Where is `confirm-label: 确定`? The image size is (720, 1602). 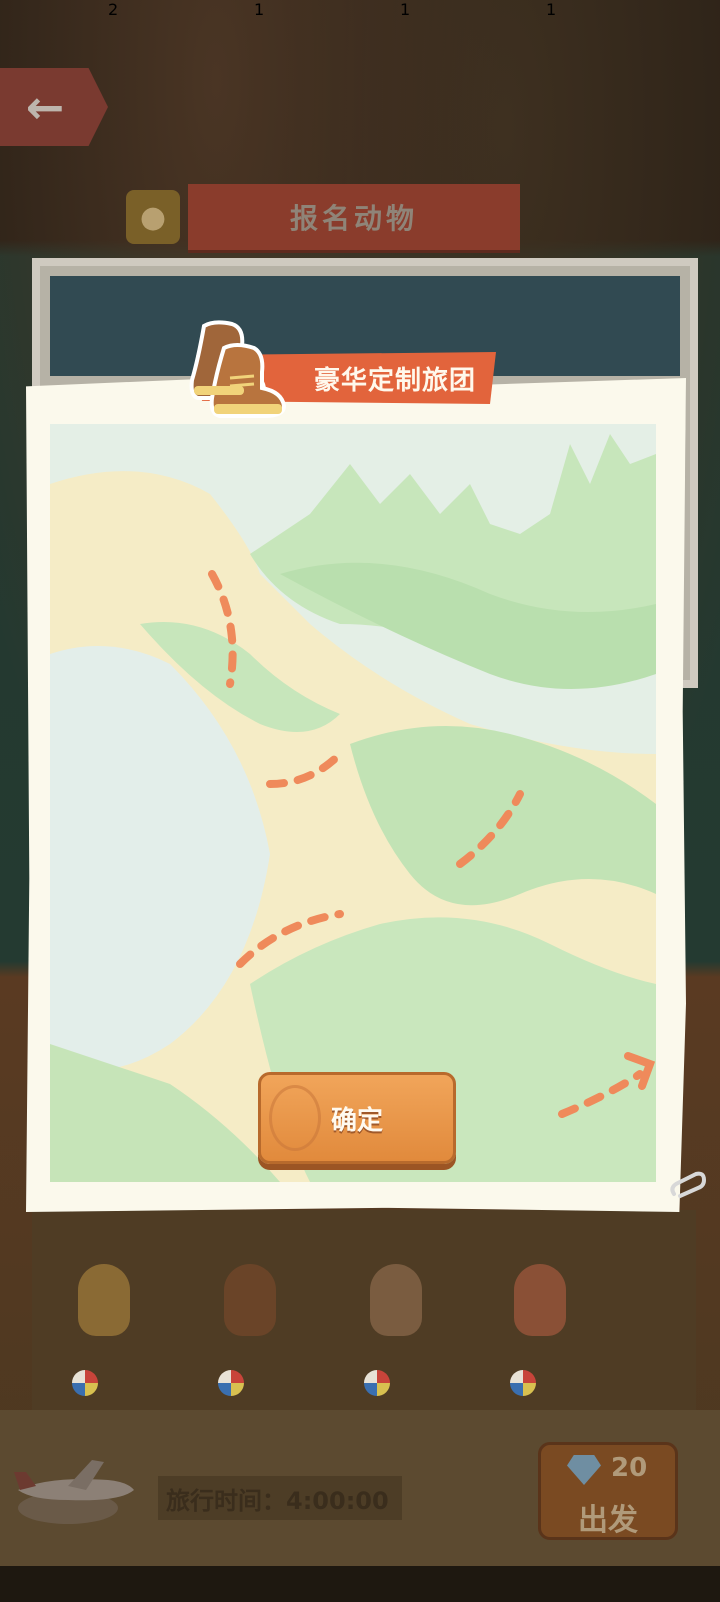
confirm-label: 确定 is located at coordinates (356, 1120).